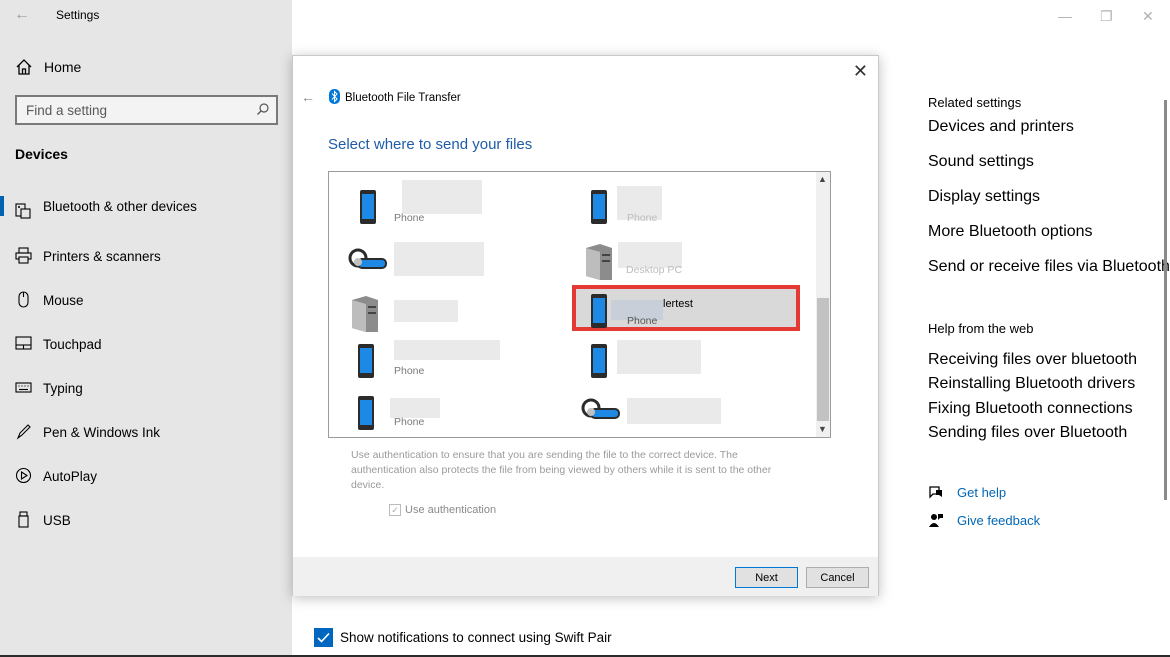 This screenshot has width=1170, height=657. What do you see at coordinates (1010, 232) in the screenshot?
I see `link-more-bluetooth: More Bluetooth options` at bounding box center [1010, 232].